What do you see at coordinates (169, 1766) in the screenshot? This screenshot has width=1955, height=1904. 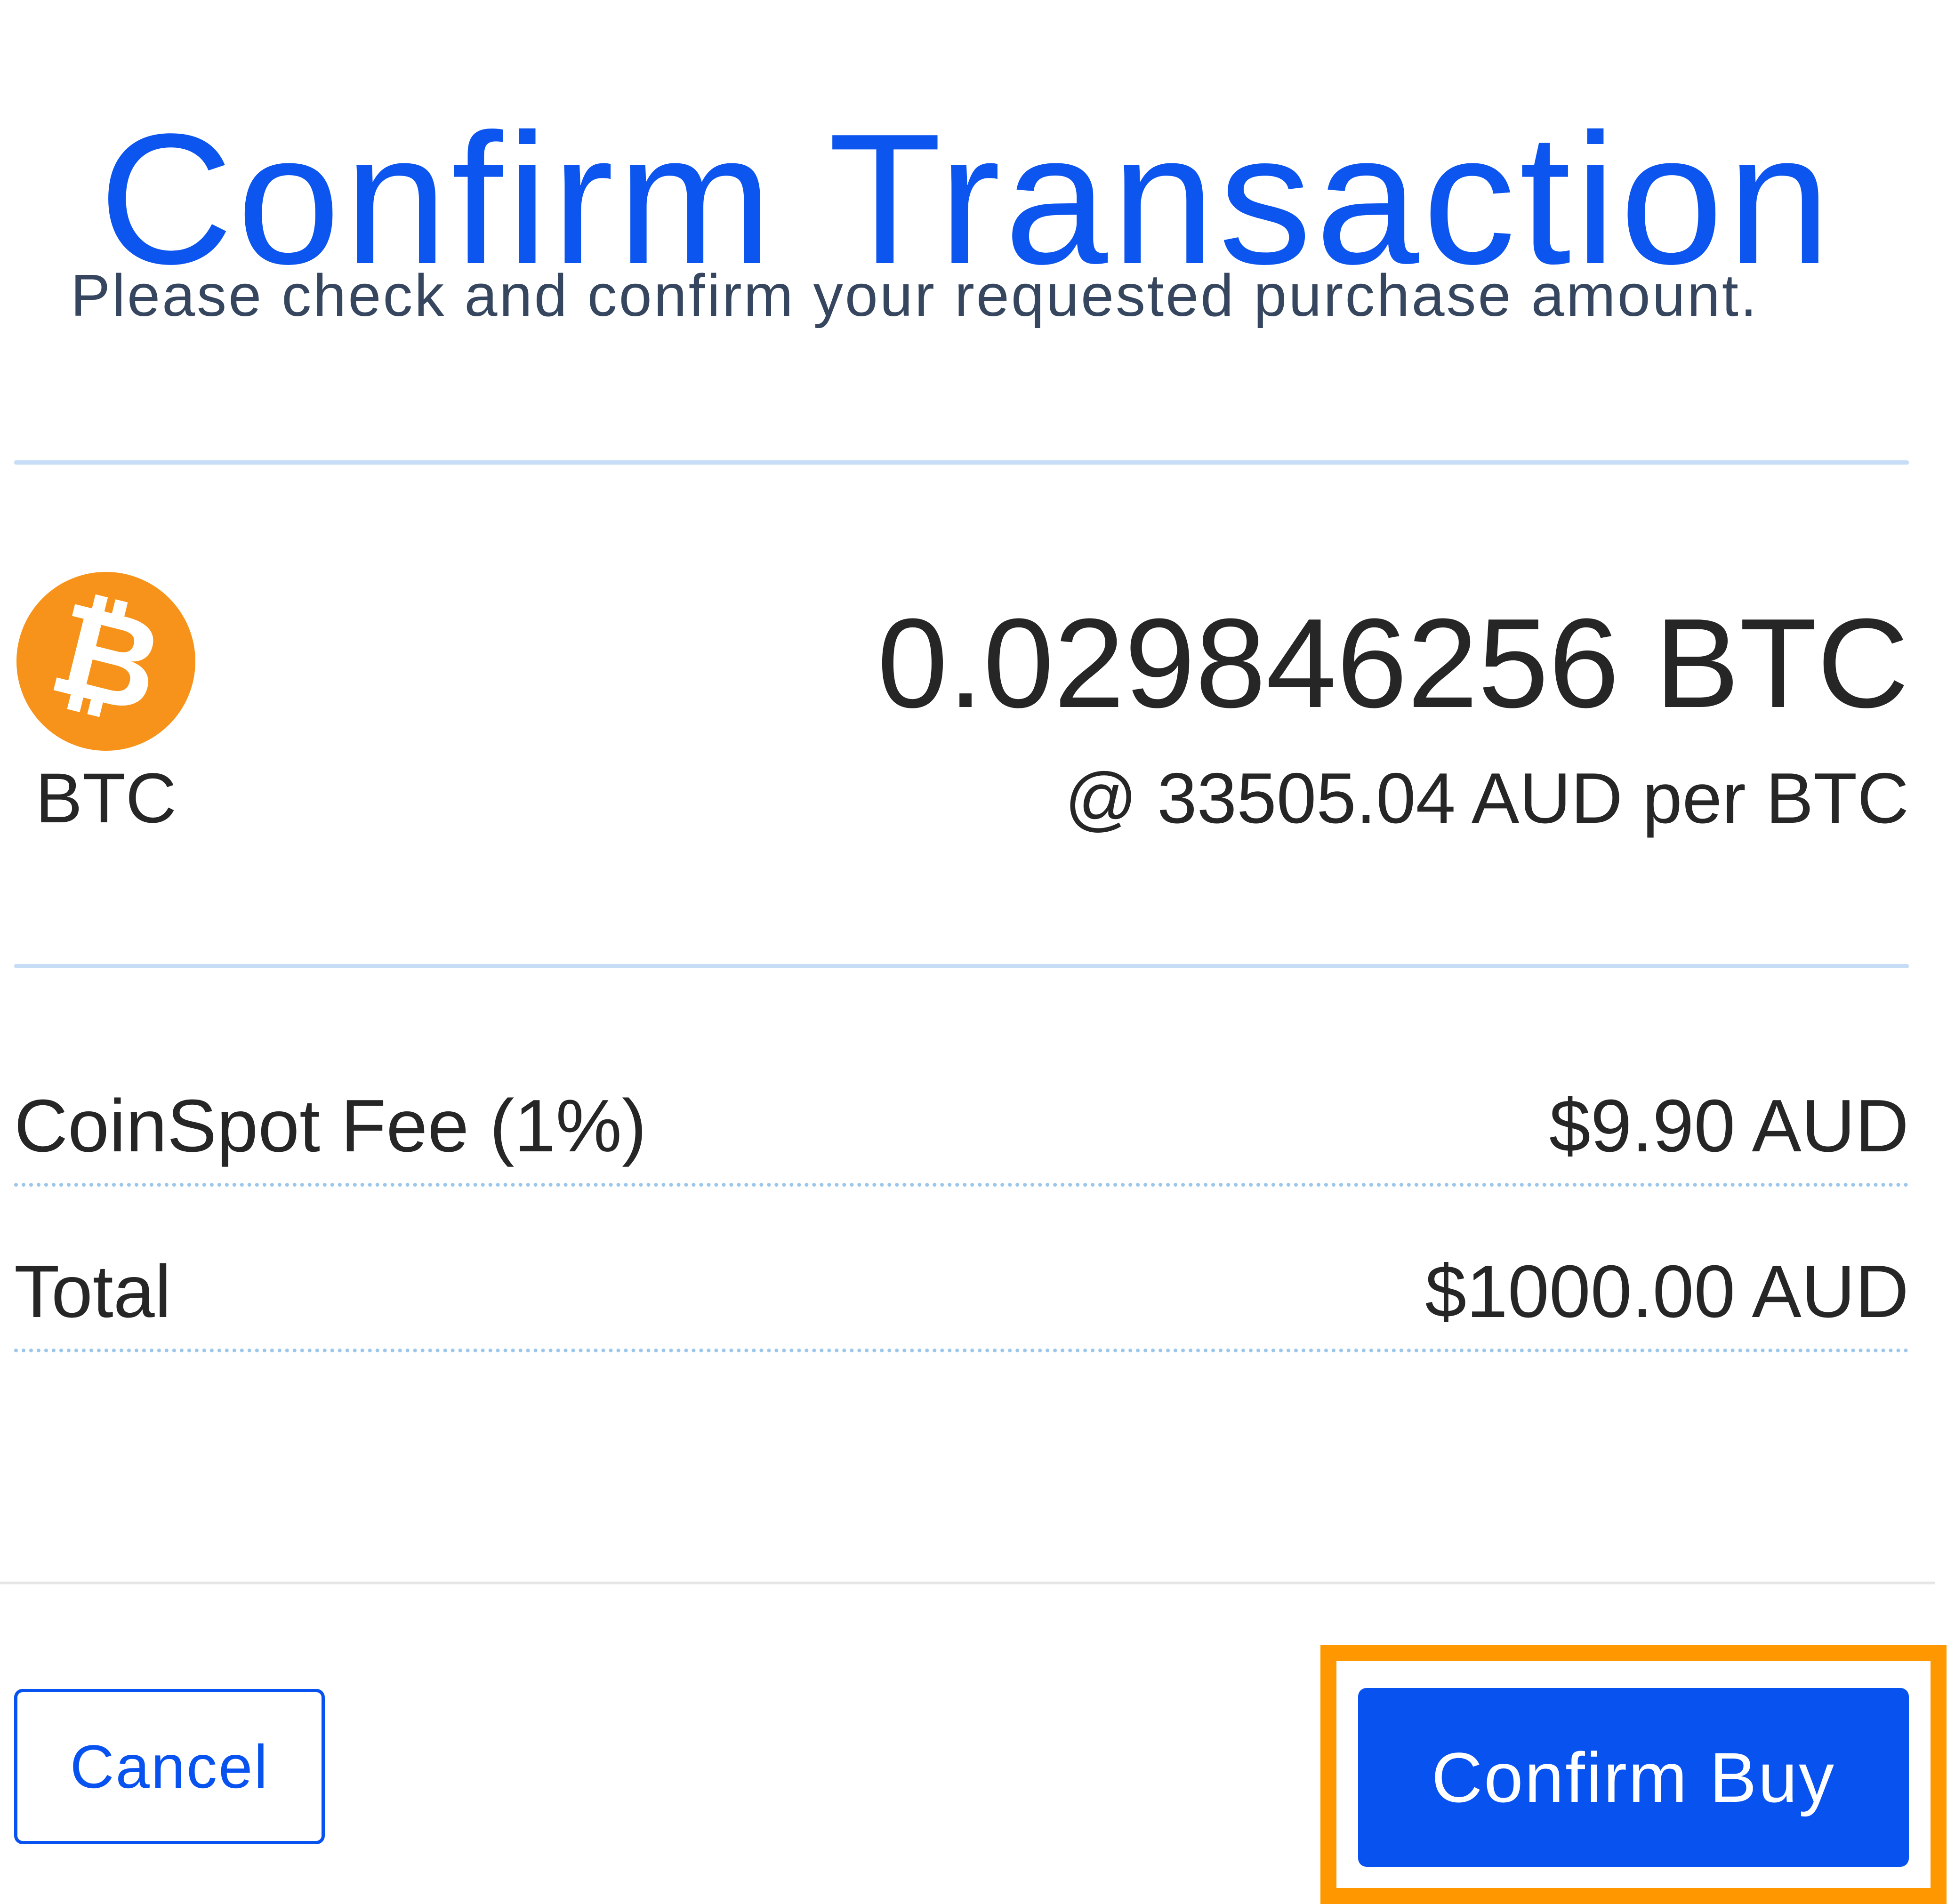 I see `cancel-button: Cancel` at bounding box center [169, 1766].